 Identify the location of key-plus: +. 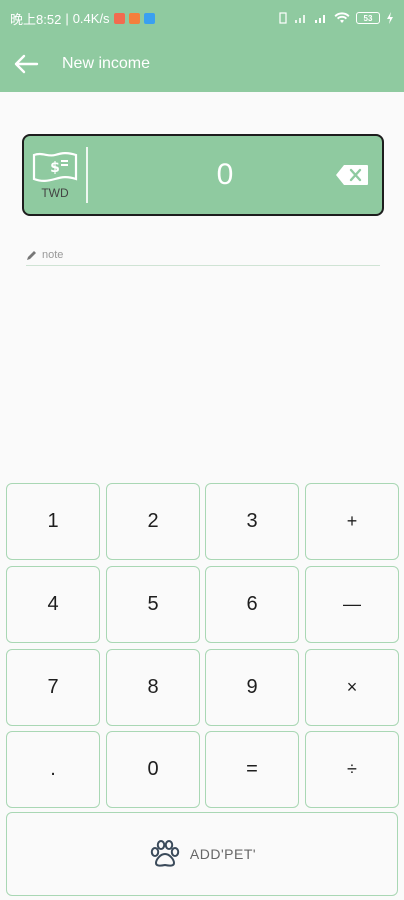
(352, 521).